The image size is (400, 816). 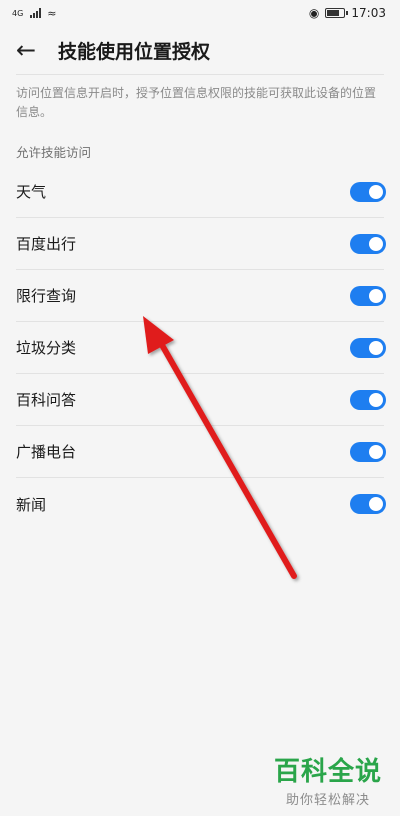 I want to click on list-item-traffic-restriction: 限行查询, so click(x=201, y=296).